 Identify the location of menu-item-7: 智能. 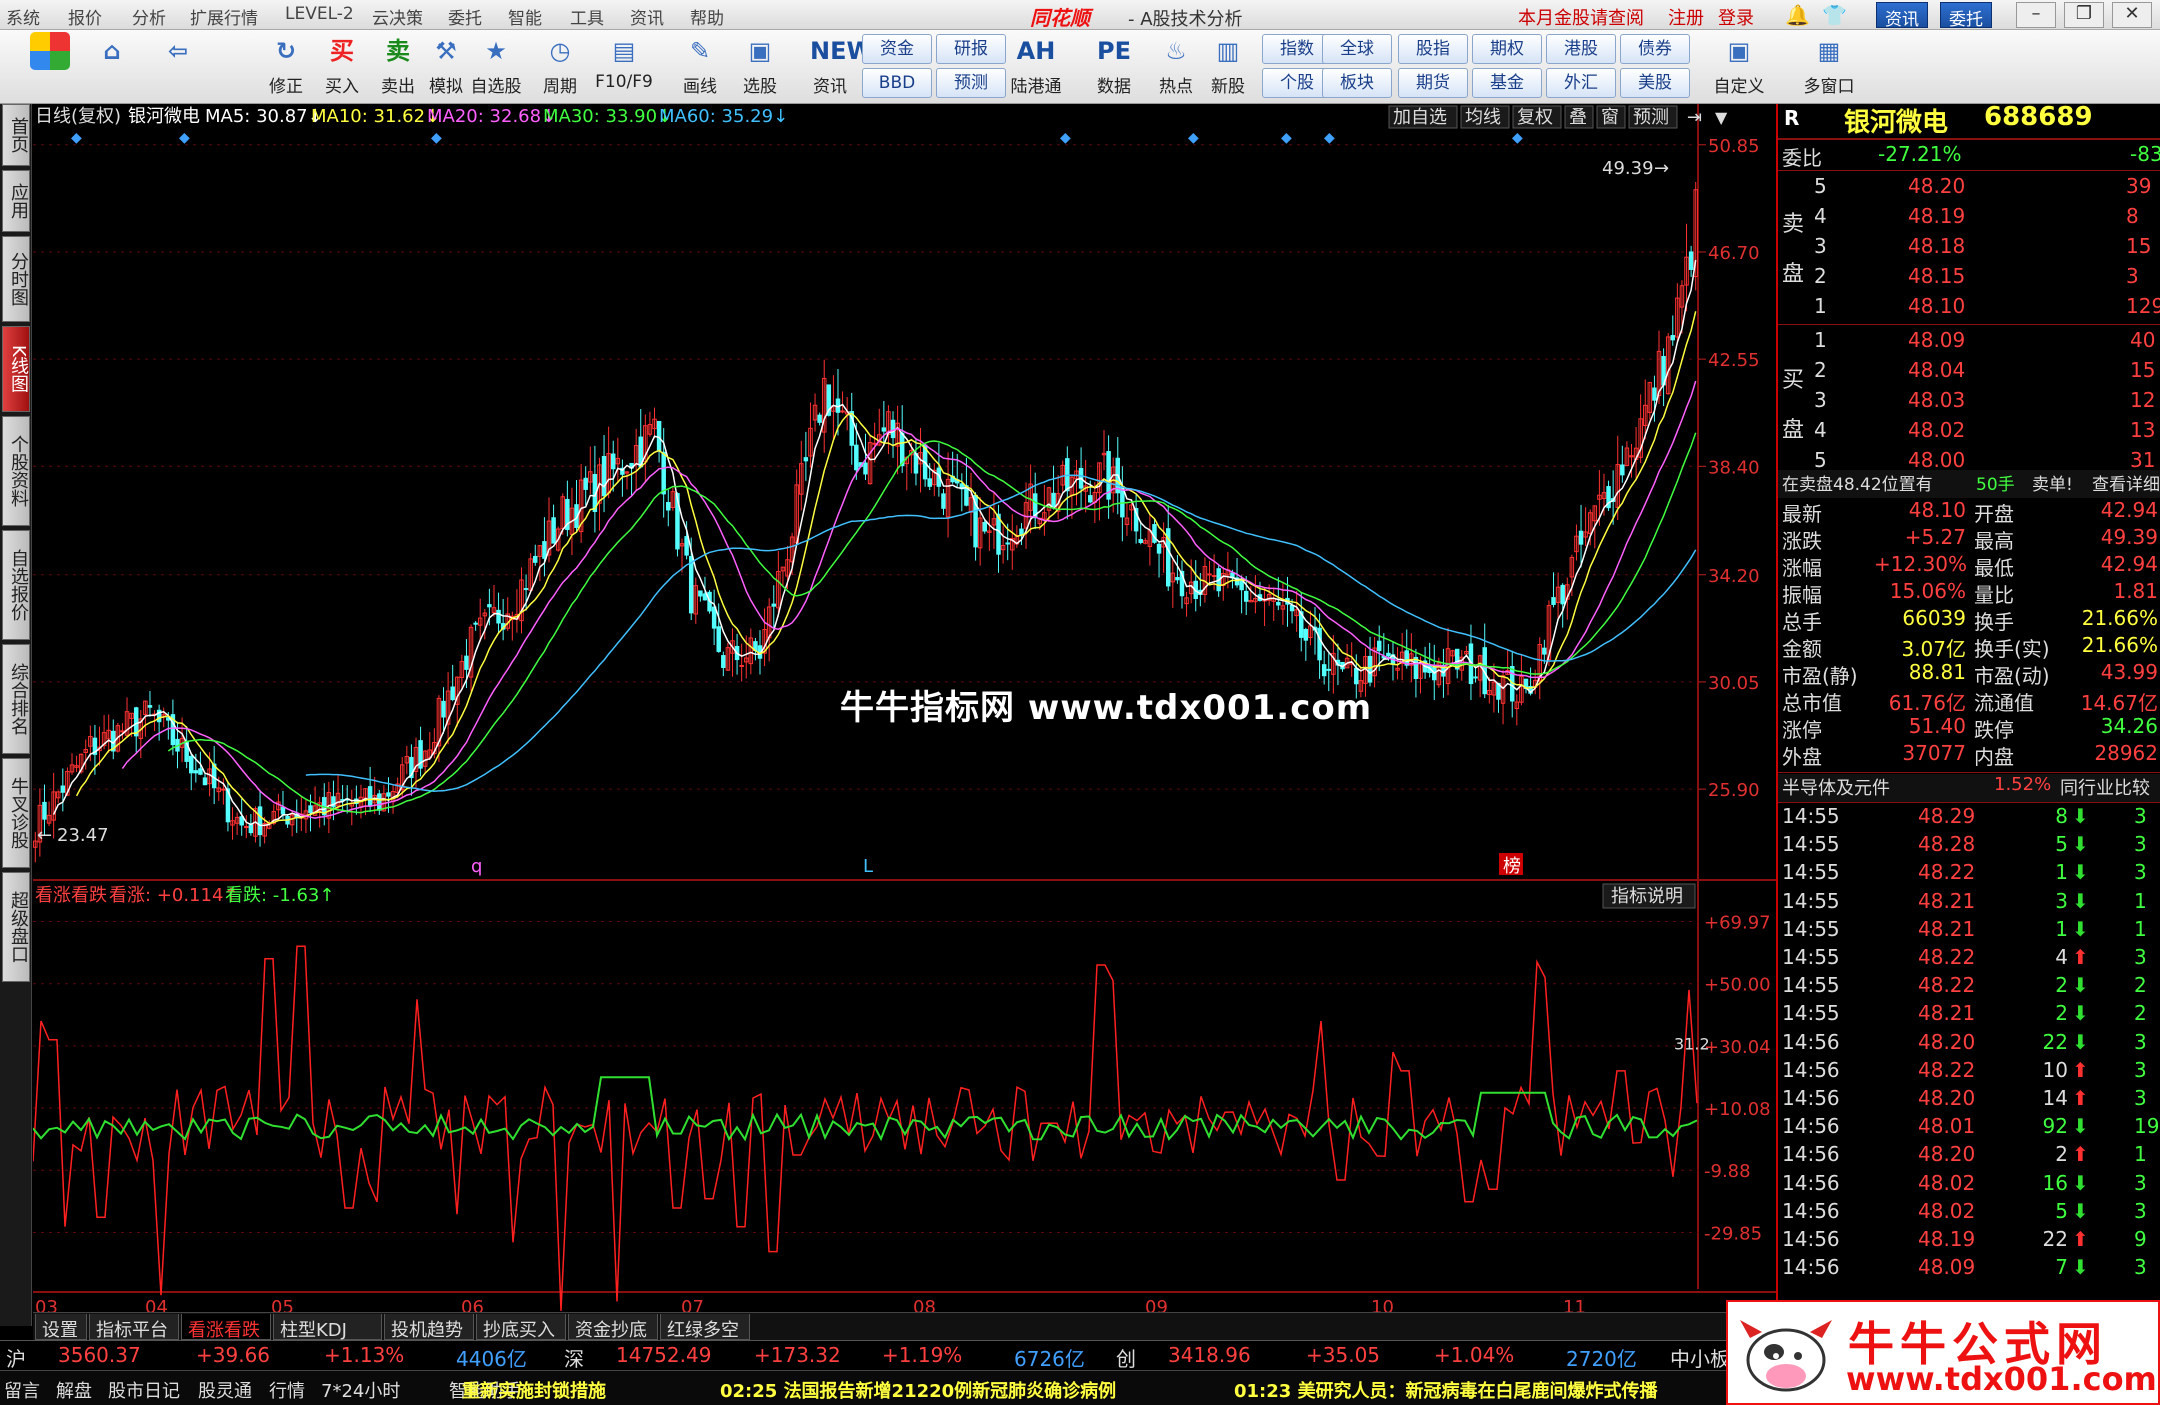
(525, 16).